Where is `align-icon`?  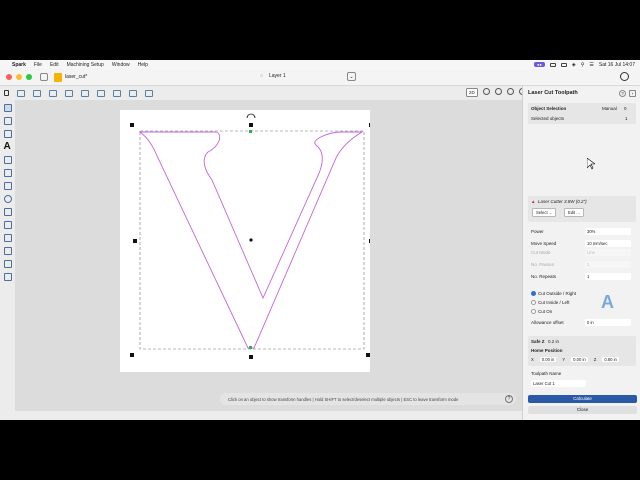
align-icon is located at coordinates (101, 93).